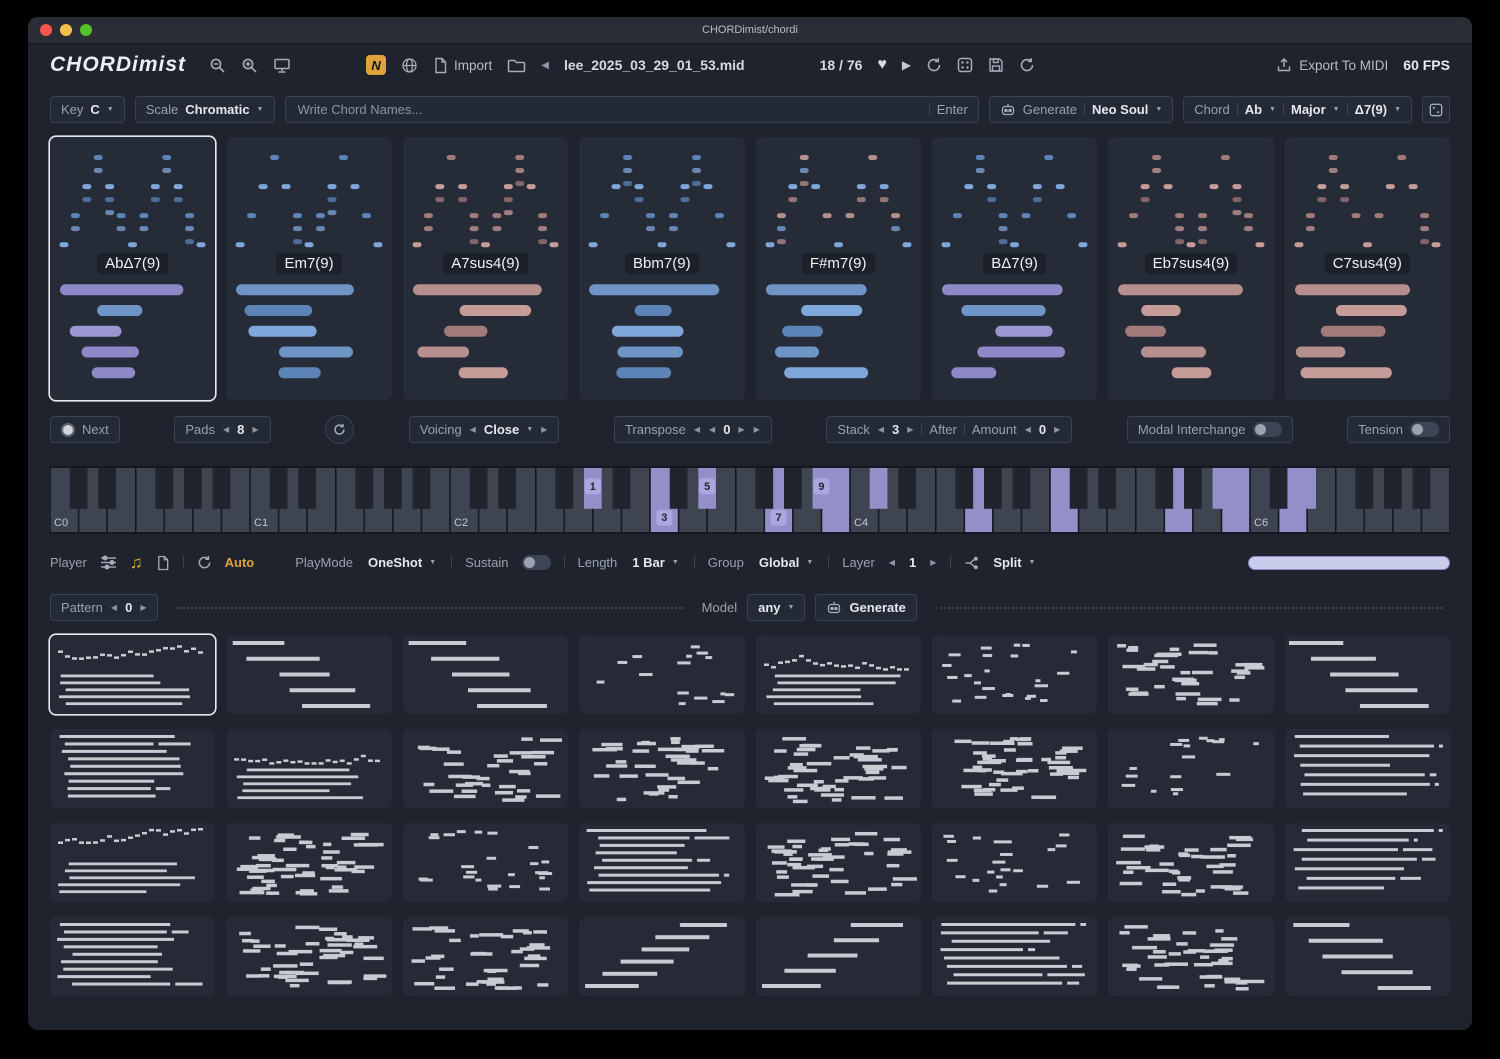 The height and width of the screenshot is (1059, 1500). Describe the element at coordinates (163, 563) in the screenshot. I see `file-icon` at that location.